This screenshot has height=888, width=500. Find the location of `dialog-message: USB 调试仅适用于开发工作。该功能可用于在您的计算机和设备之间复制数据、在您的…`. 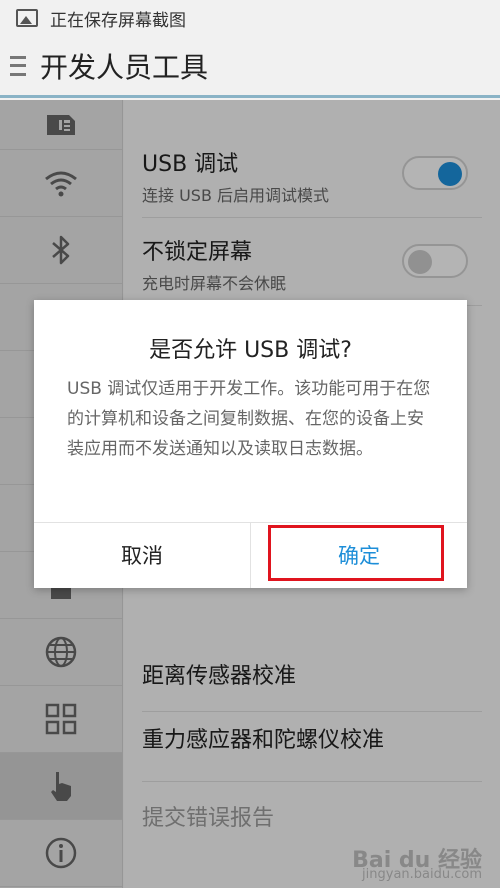

dialog-message: USB 调试仅适用于开发工作。该功能可用于在您的计算机和设备之间复制数据、在您的… is located at coordinates (249, 419).